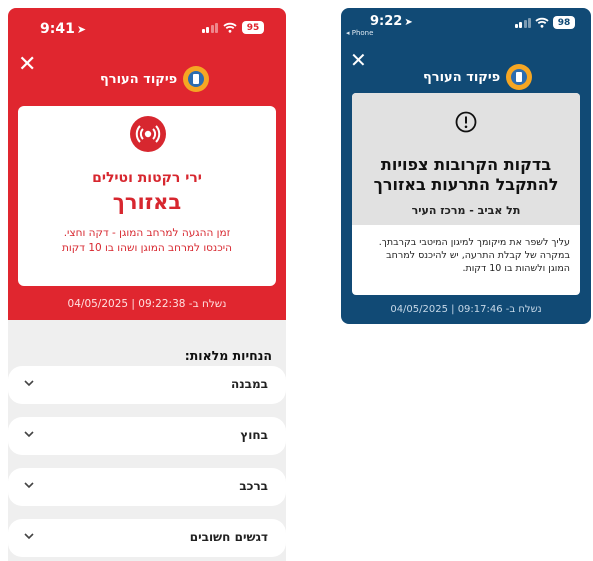 Image resolution: width=593 pixels, height=561 pixels. Describe the element at coordinates (478, 255) in the screenshot. I see `info-description-line2: במקרה של קבלת התרעה, יש להיכנס למרחב` at that location.